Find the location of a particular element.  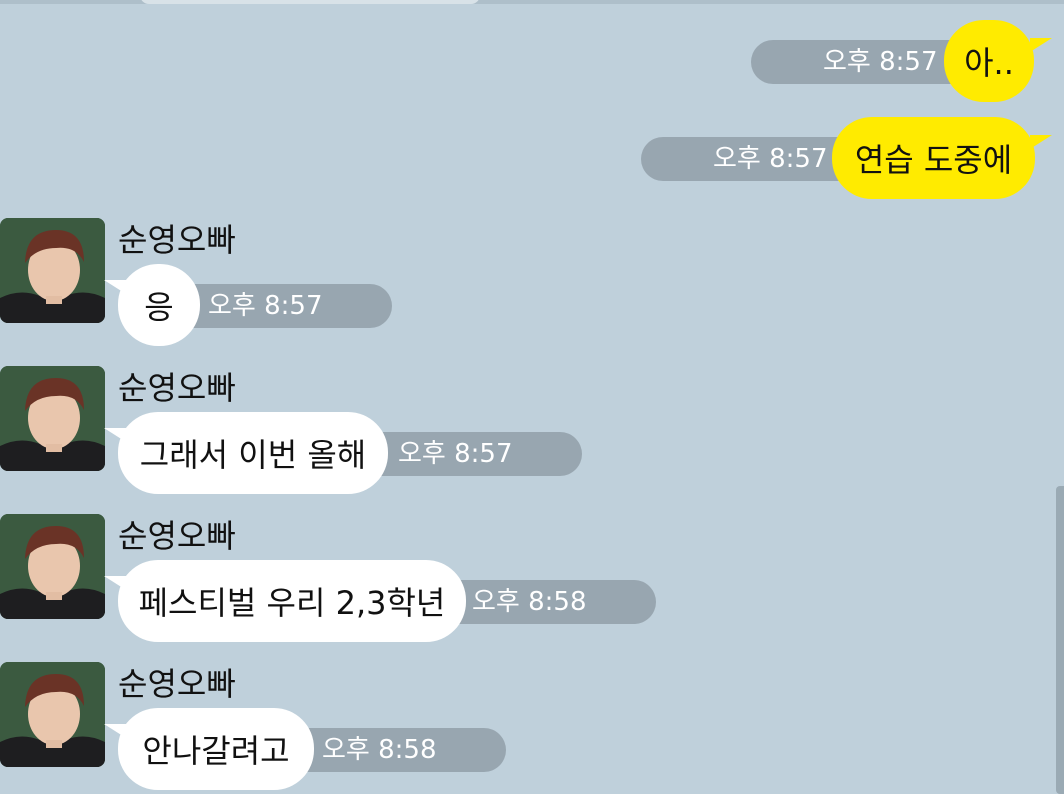

message-text: 연습 도중에 is located at coordinates (933, 160).